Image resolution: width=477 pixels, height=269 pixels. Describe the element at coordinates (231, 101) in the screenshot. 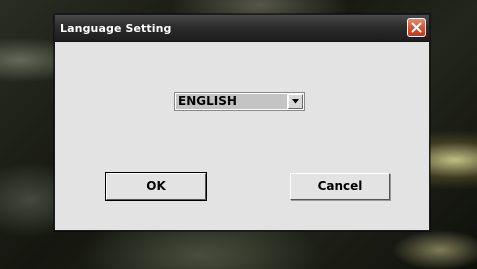

I see `language-select-value: ENGLISH` at that location.